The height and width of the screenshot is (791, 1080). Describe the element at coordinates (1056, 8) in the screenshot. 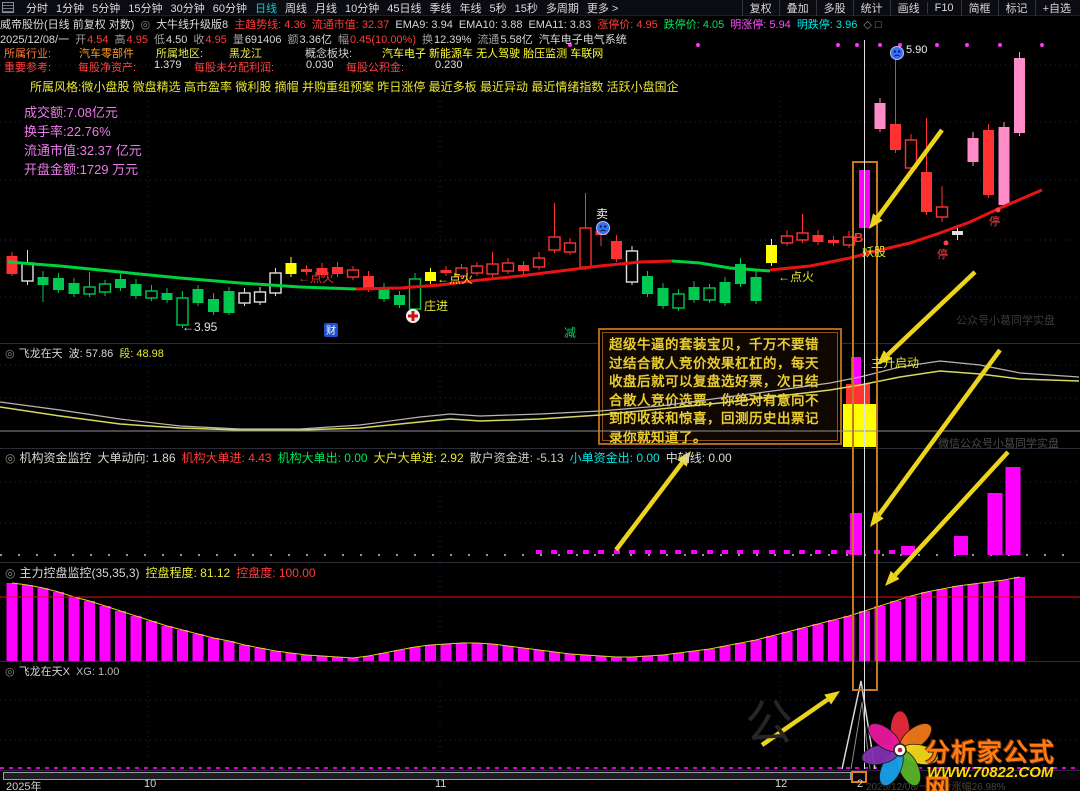

I see `tool-button-自选: +自选` at that location.